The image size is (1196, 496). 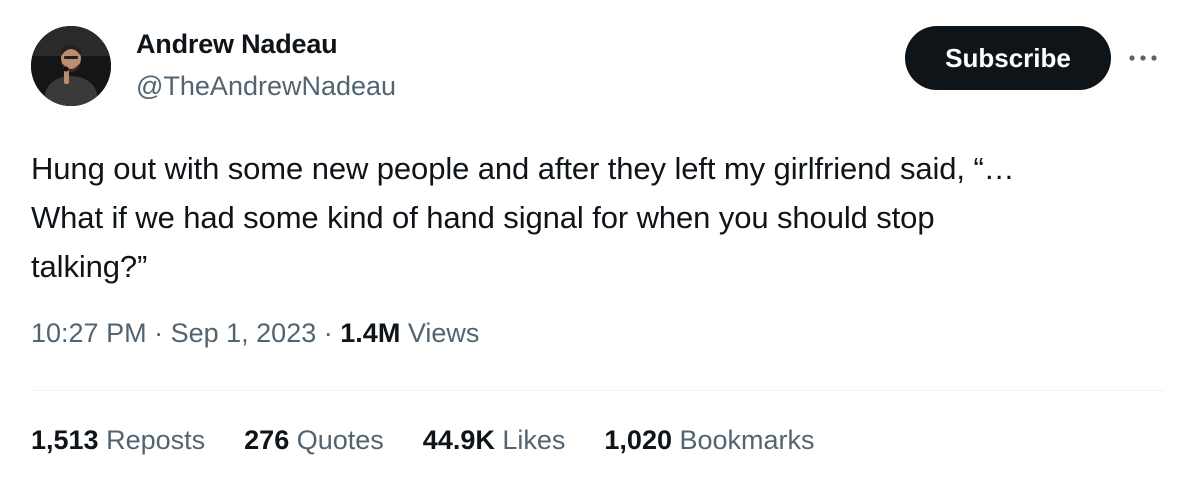 I want to click on avatar, so click(x=71, y=66).